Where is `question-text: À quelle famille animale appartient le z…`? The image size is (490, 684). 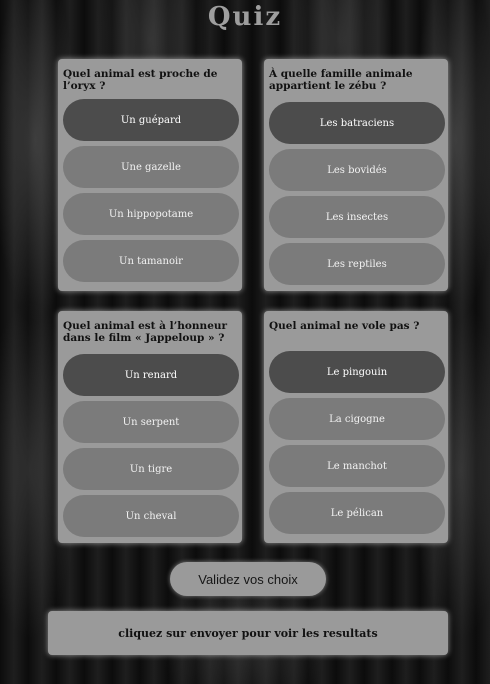
question-text: À quelle famille animale appartient le z… is located at coordinates (341, 80).